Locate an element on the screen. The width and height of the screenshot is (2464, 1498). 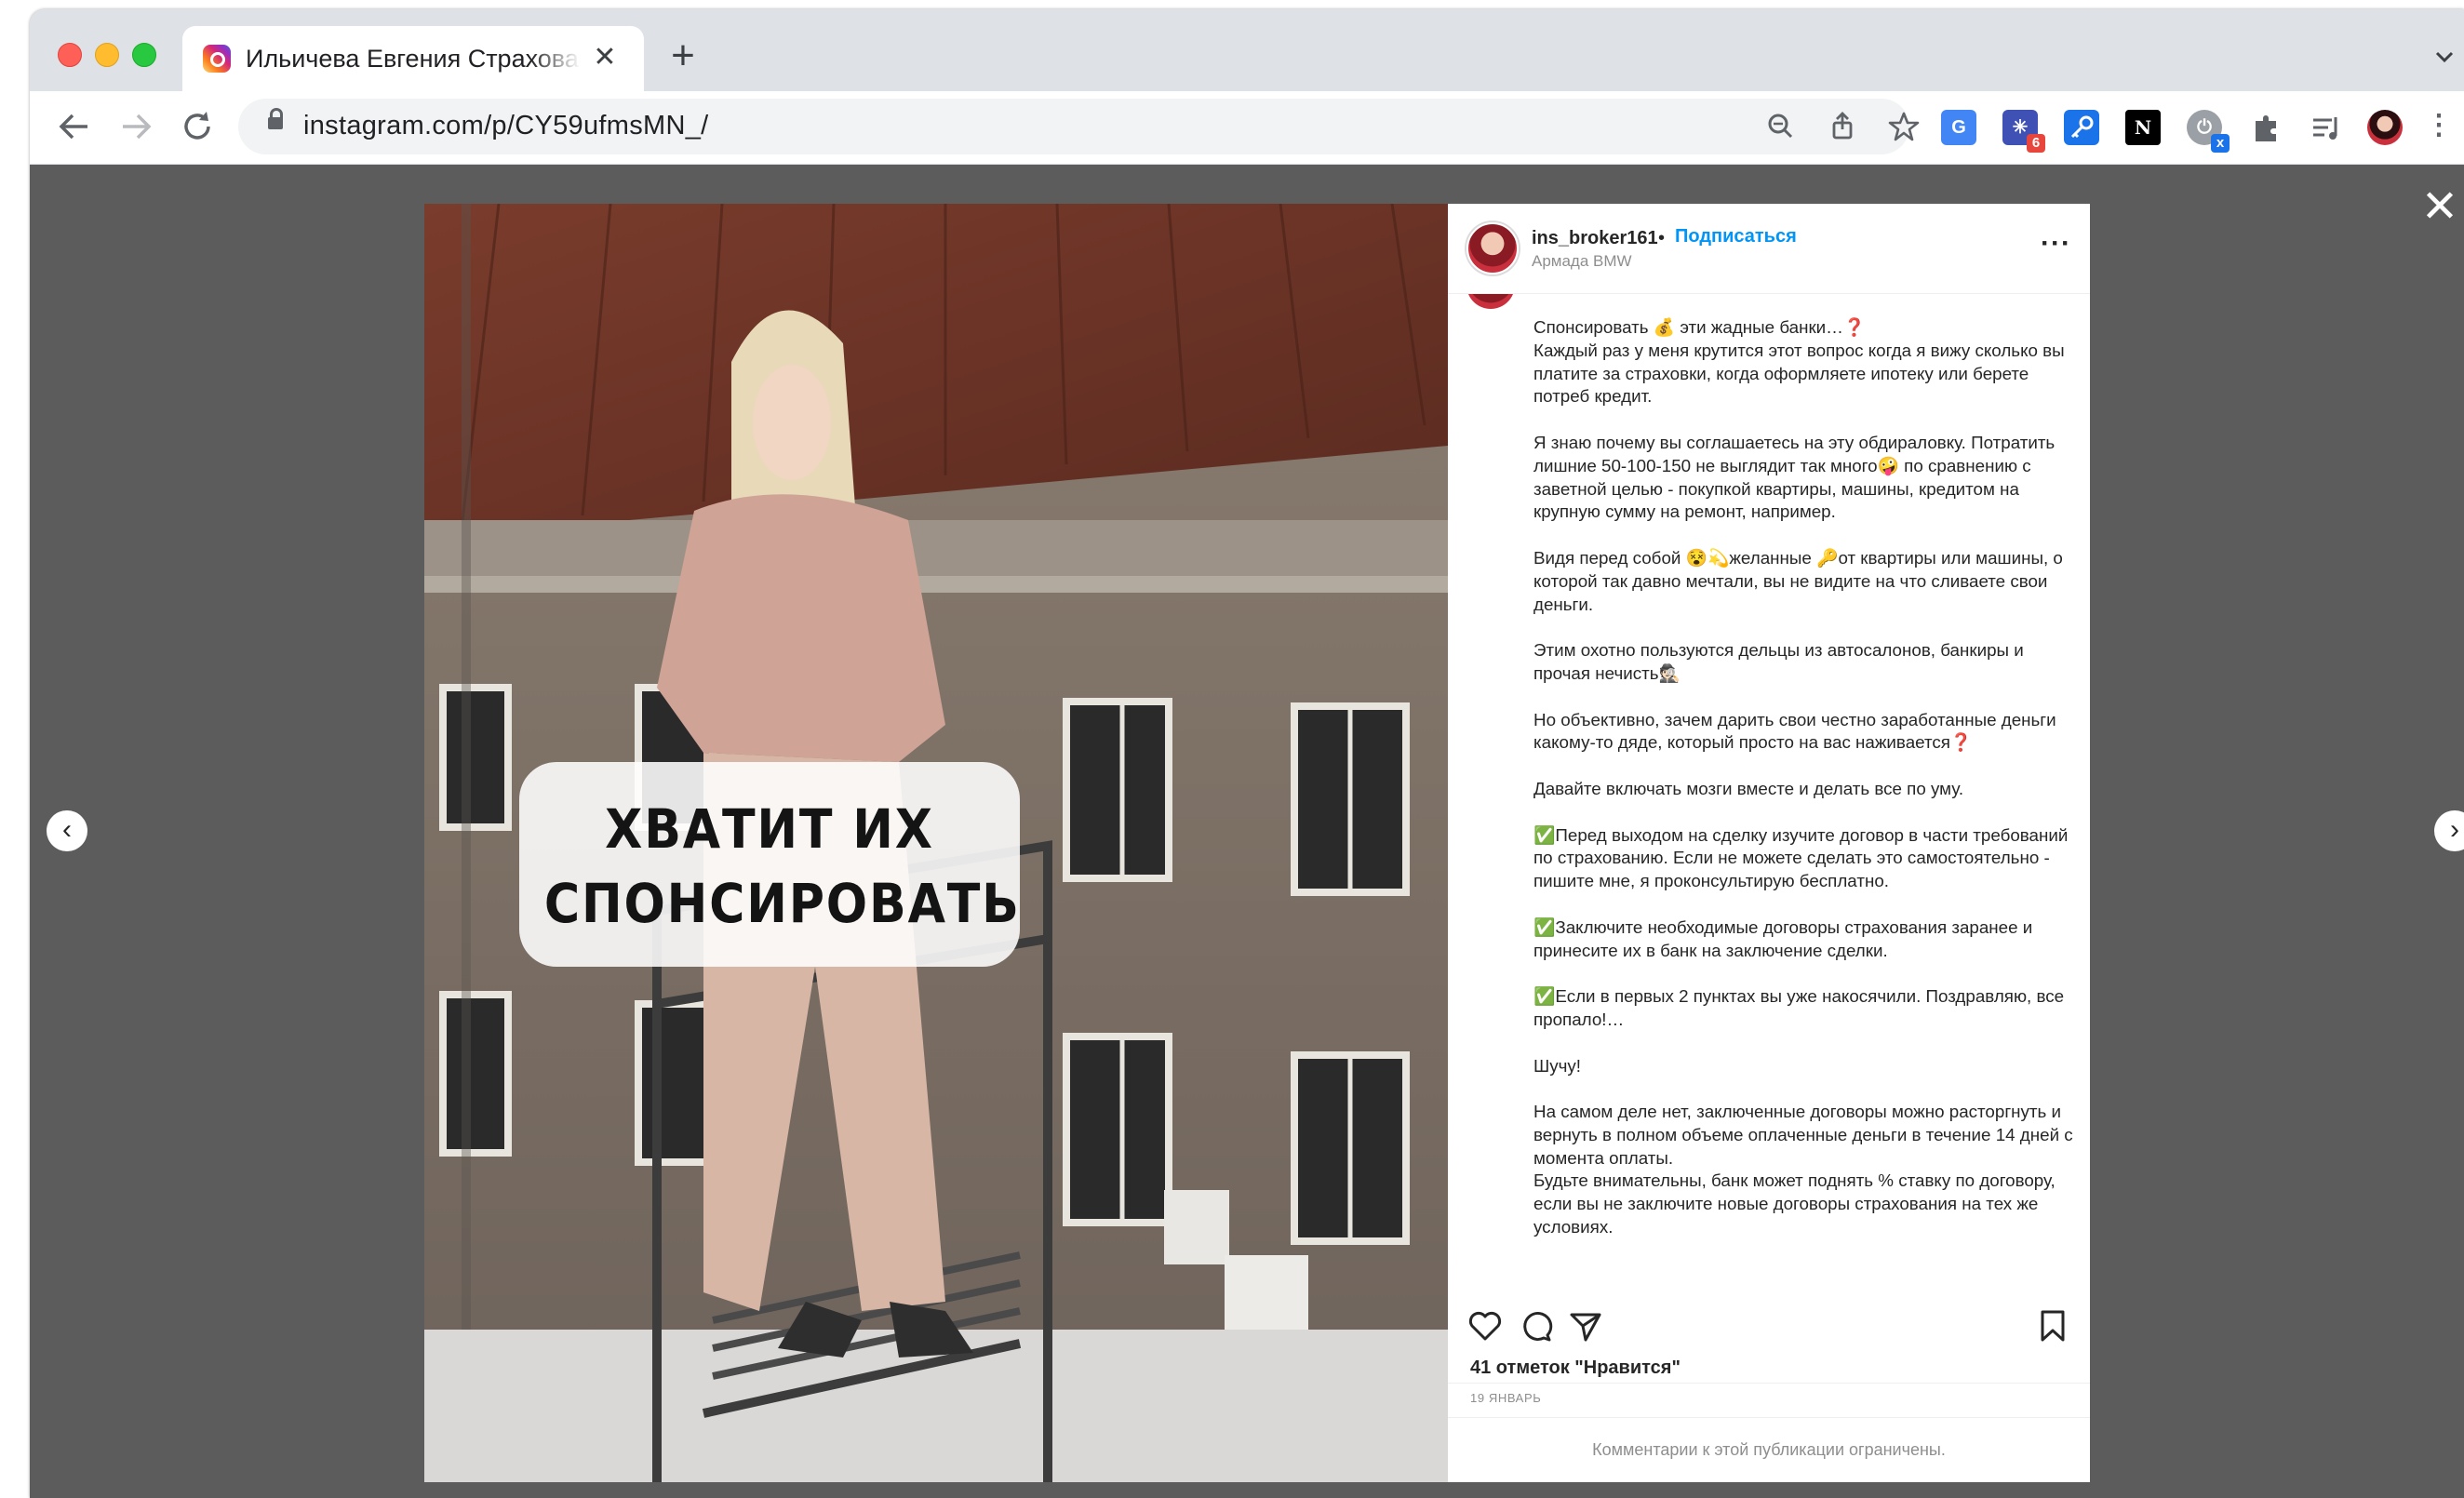
new-tab-button: + is located at coordinates (683, 56).